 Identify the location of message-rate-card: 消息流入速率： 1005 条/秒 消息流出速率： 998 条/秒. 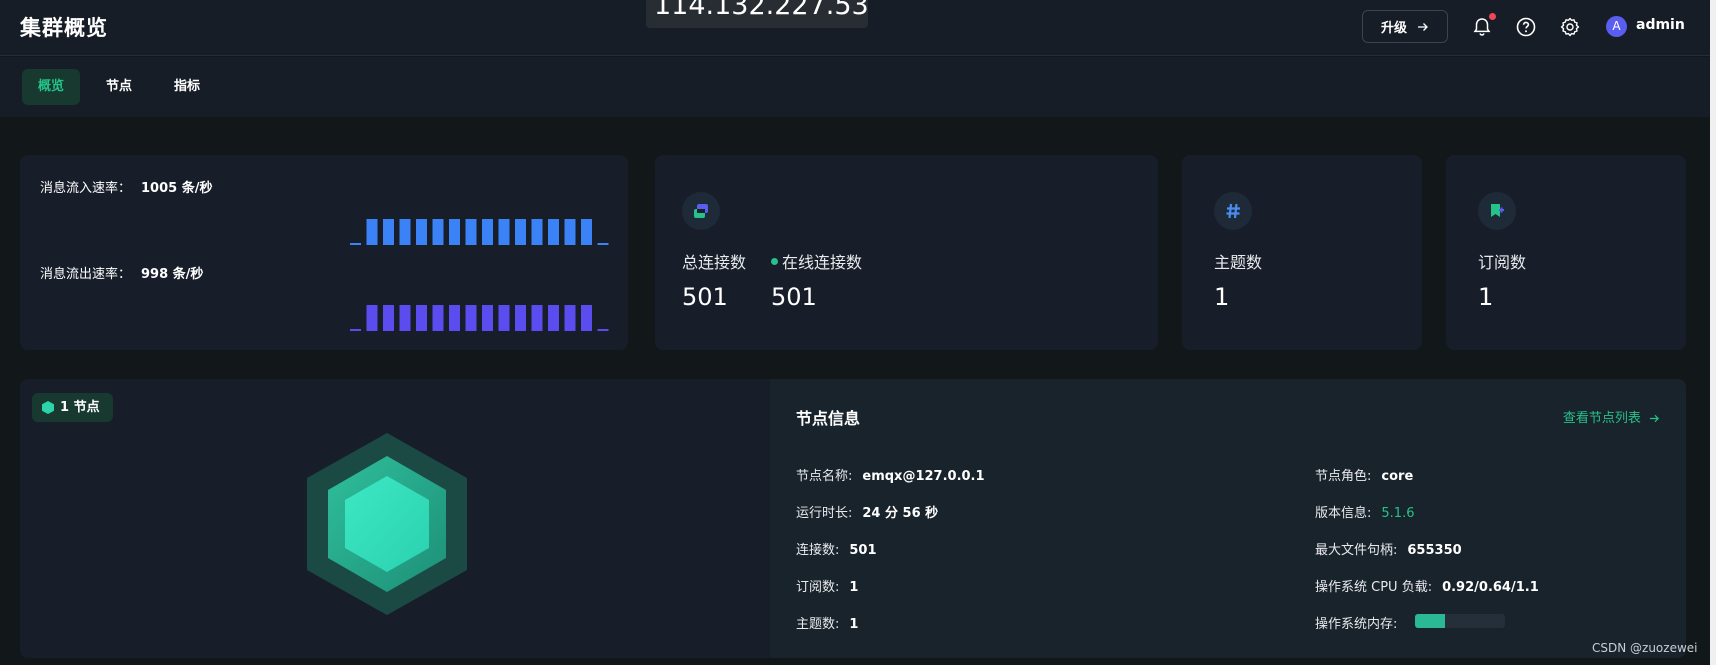
(324, 252).